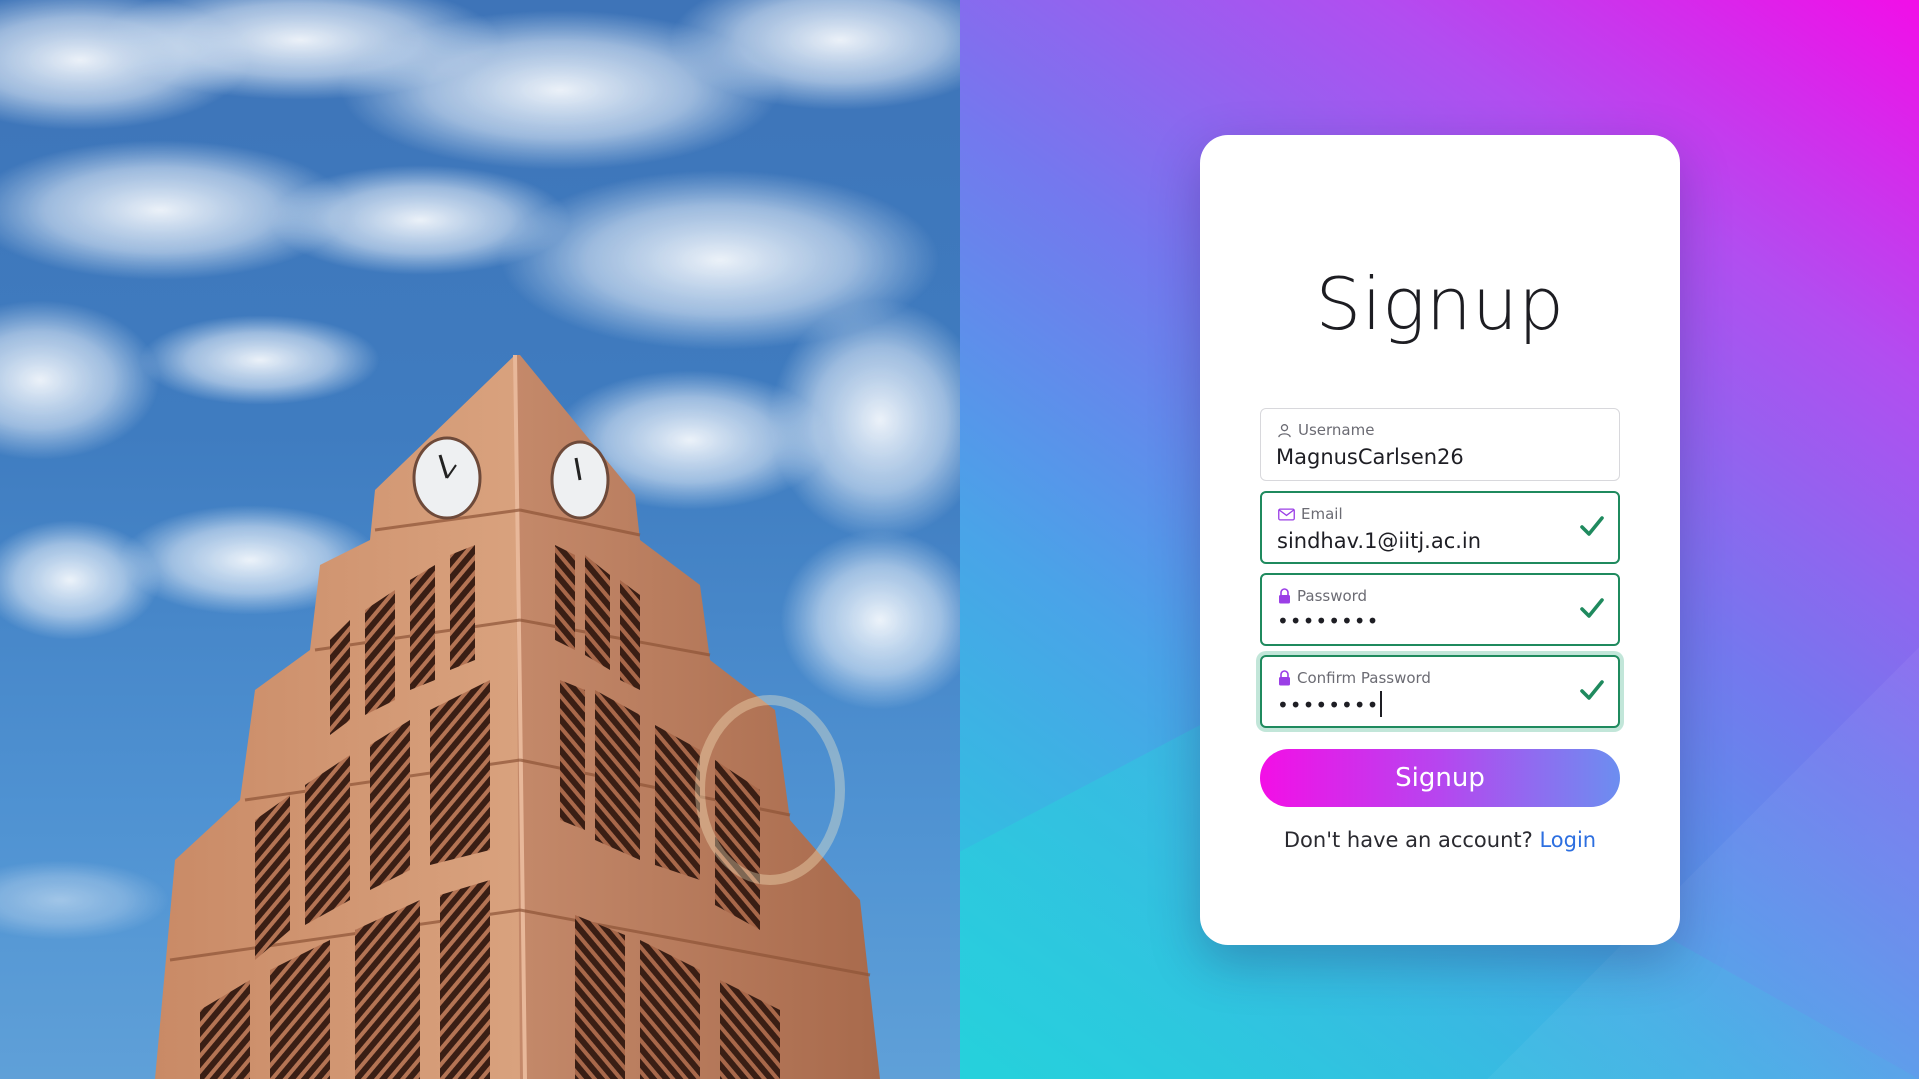 The height and width of the screenshot is (1079, 1919). What do you see at coordinates (1567, 840) in the screenshot?
I see `login-link: Login` at bounding box center [1567, 840].